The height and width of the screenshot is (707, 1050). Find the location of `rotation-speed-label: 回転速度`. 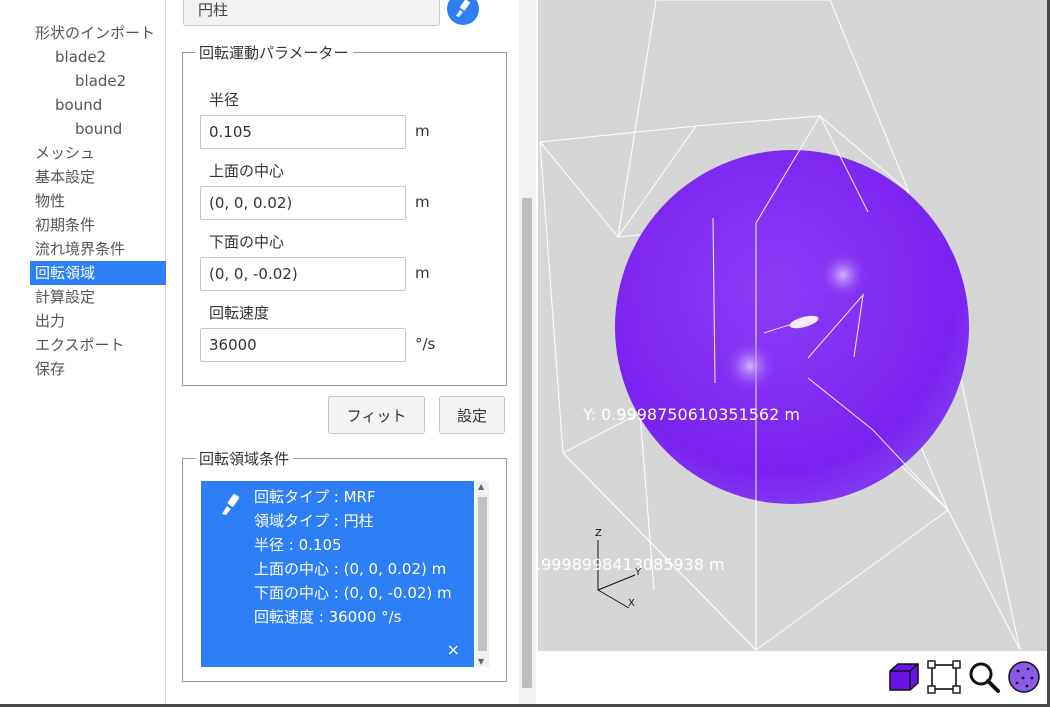

rotation-speed-label: 回転速度 is located at coordinates (239, 313).